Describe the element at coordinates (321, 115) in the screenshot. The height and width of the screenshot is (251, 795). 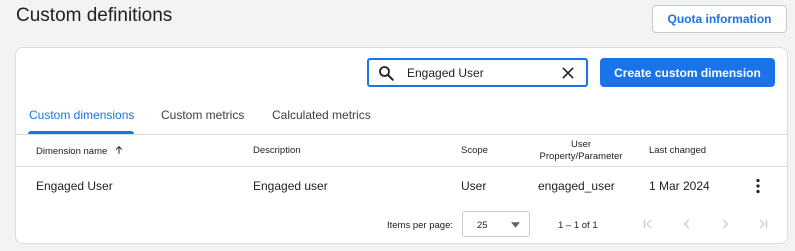
I see `tab-calculated-metrics: Calculated metrics` at that location.